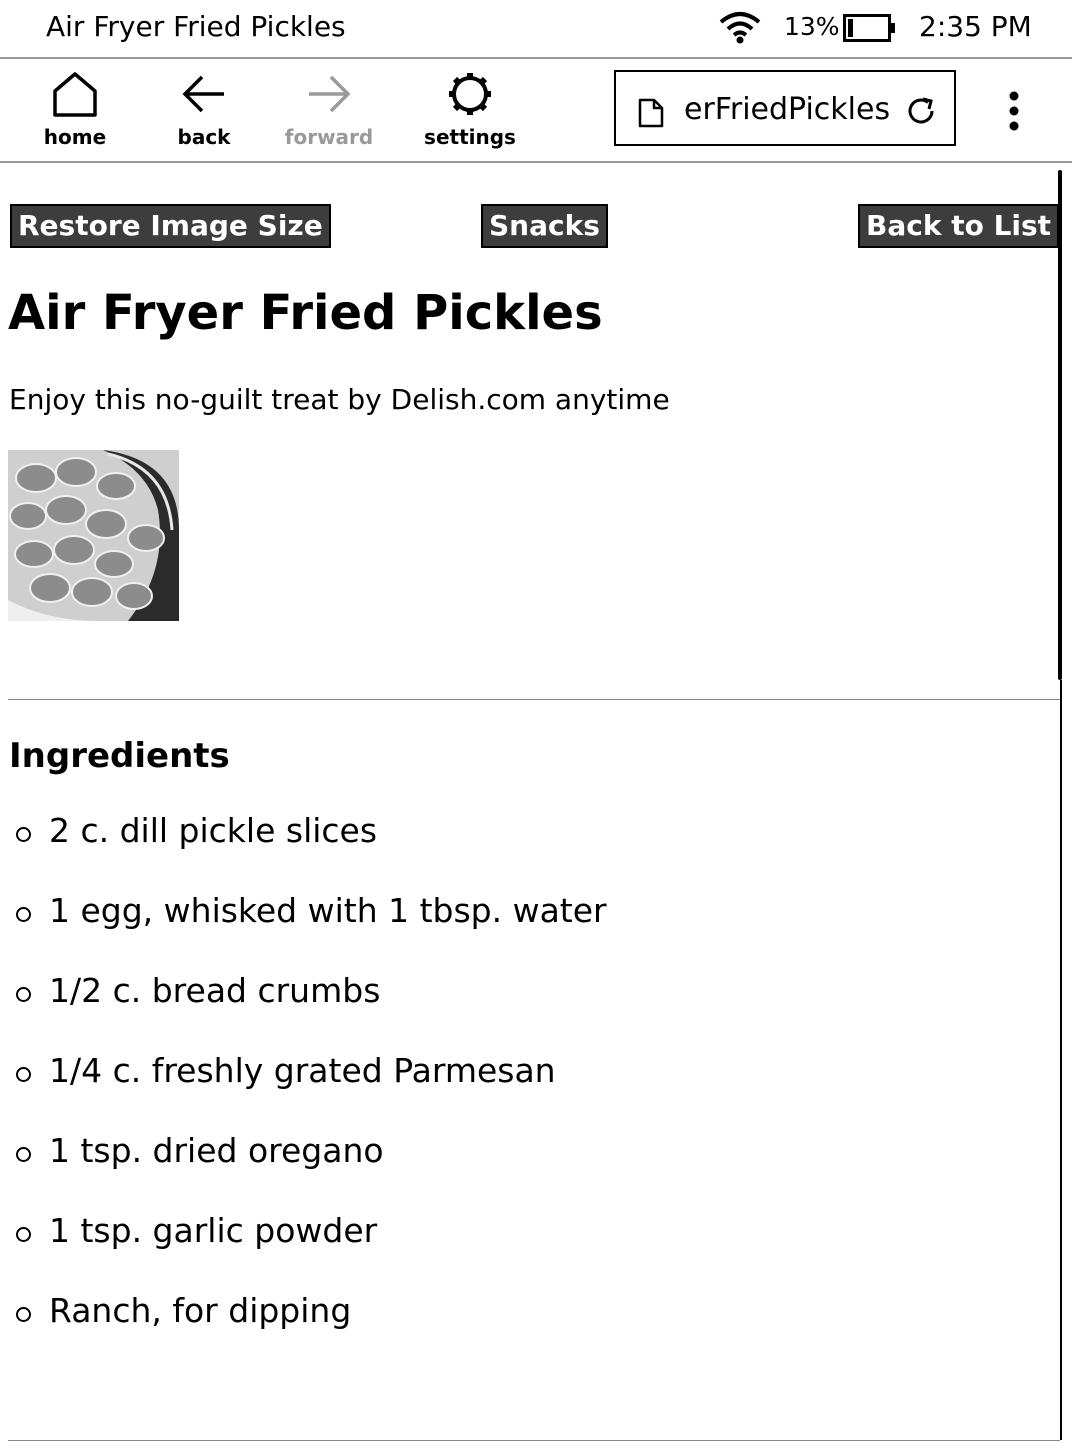 This screenshot has width=1072, height=1448. What do you see at coordinates (213, 1230) in the screenshot?
I see `ingredient-text: 1 tsp. garlic powder` at bounding box center [213, 1230].